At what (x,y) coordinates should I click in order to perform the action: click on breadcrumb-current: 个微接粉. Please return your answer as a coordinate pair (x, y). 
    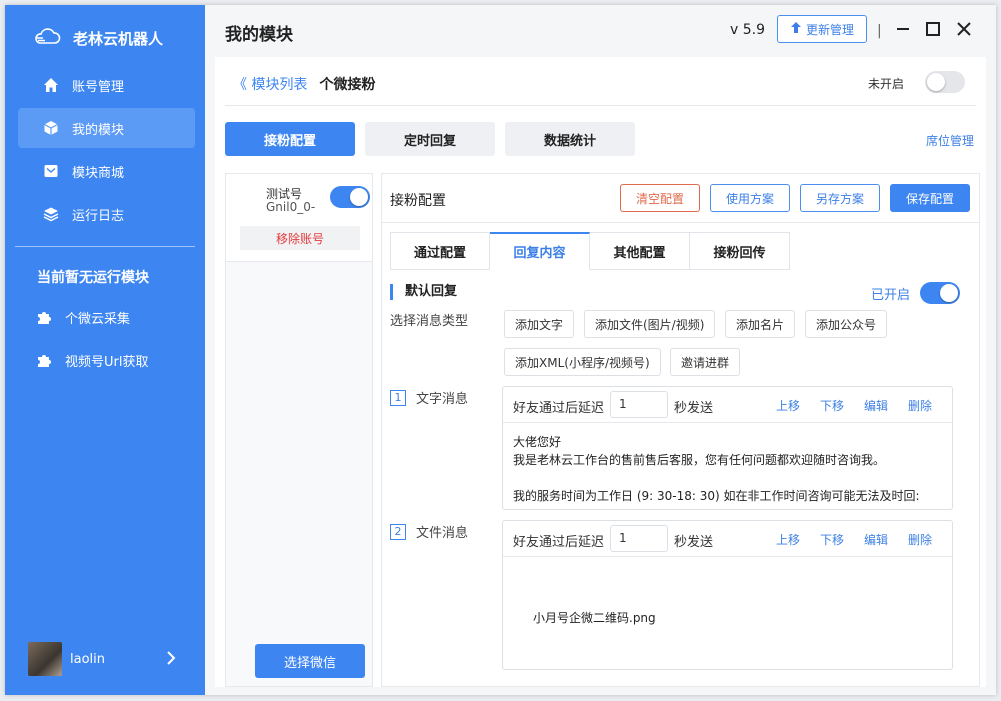
    Looking at the image, I should click on (347, 85).